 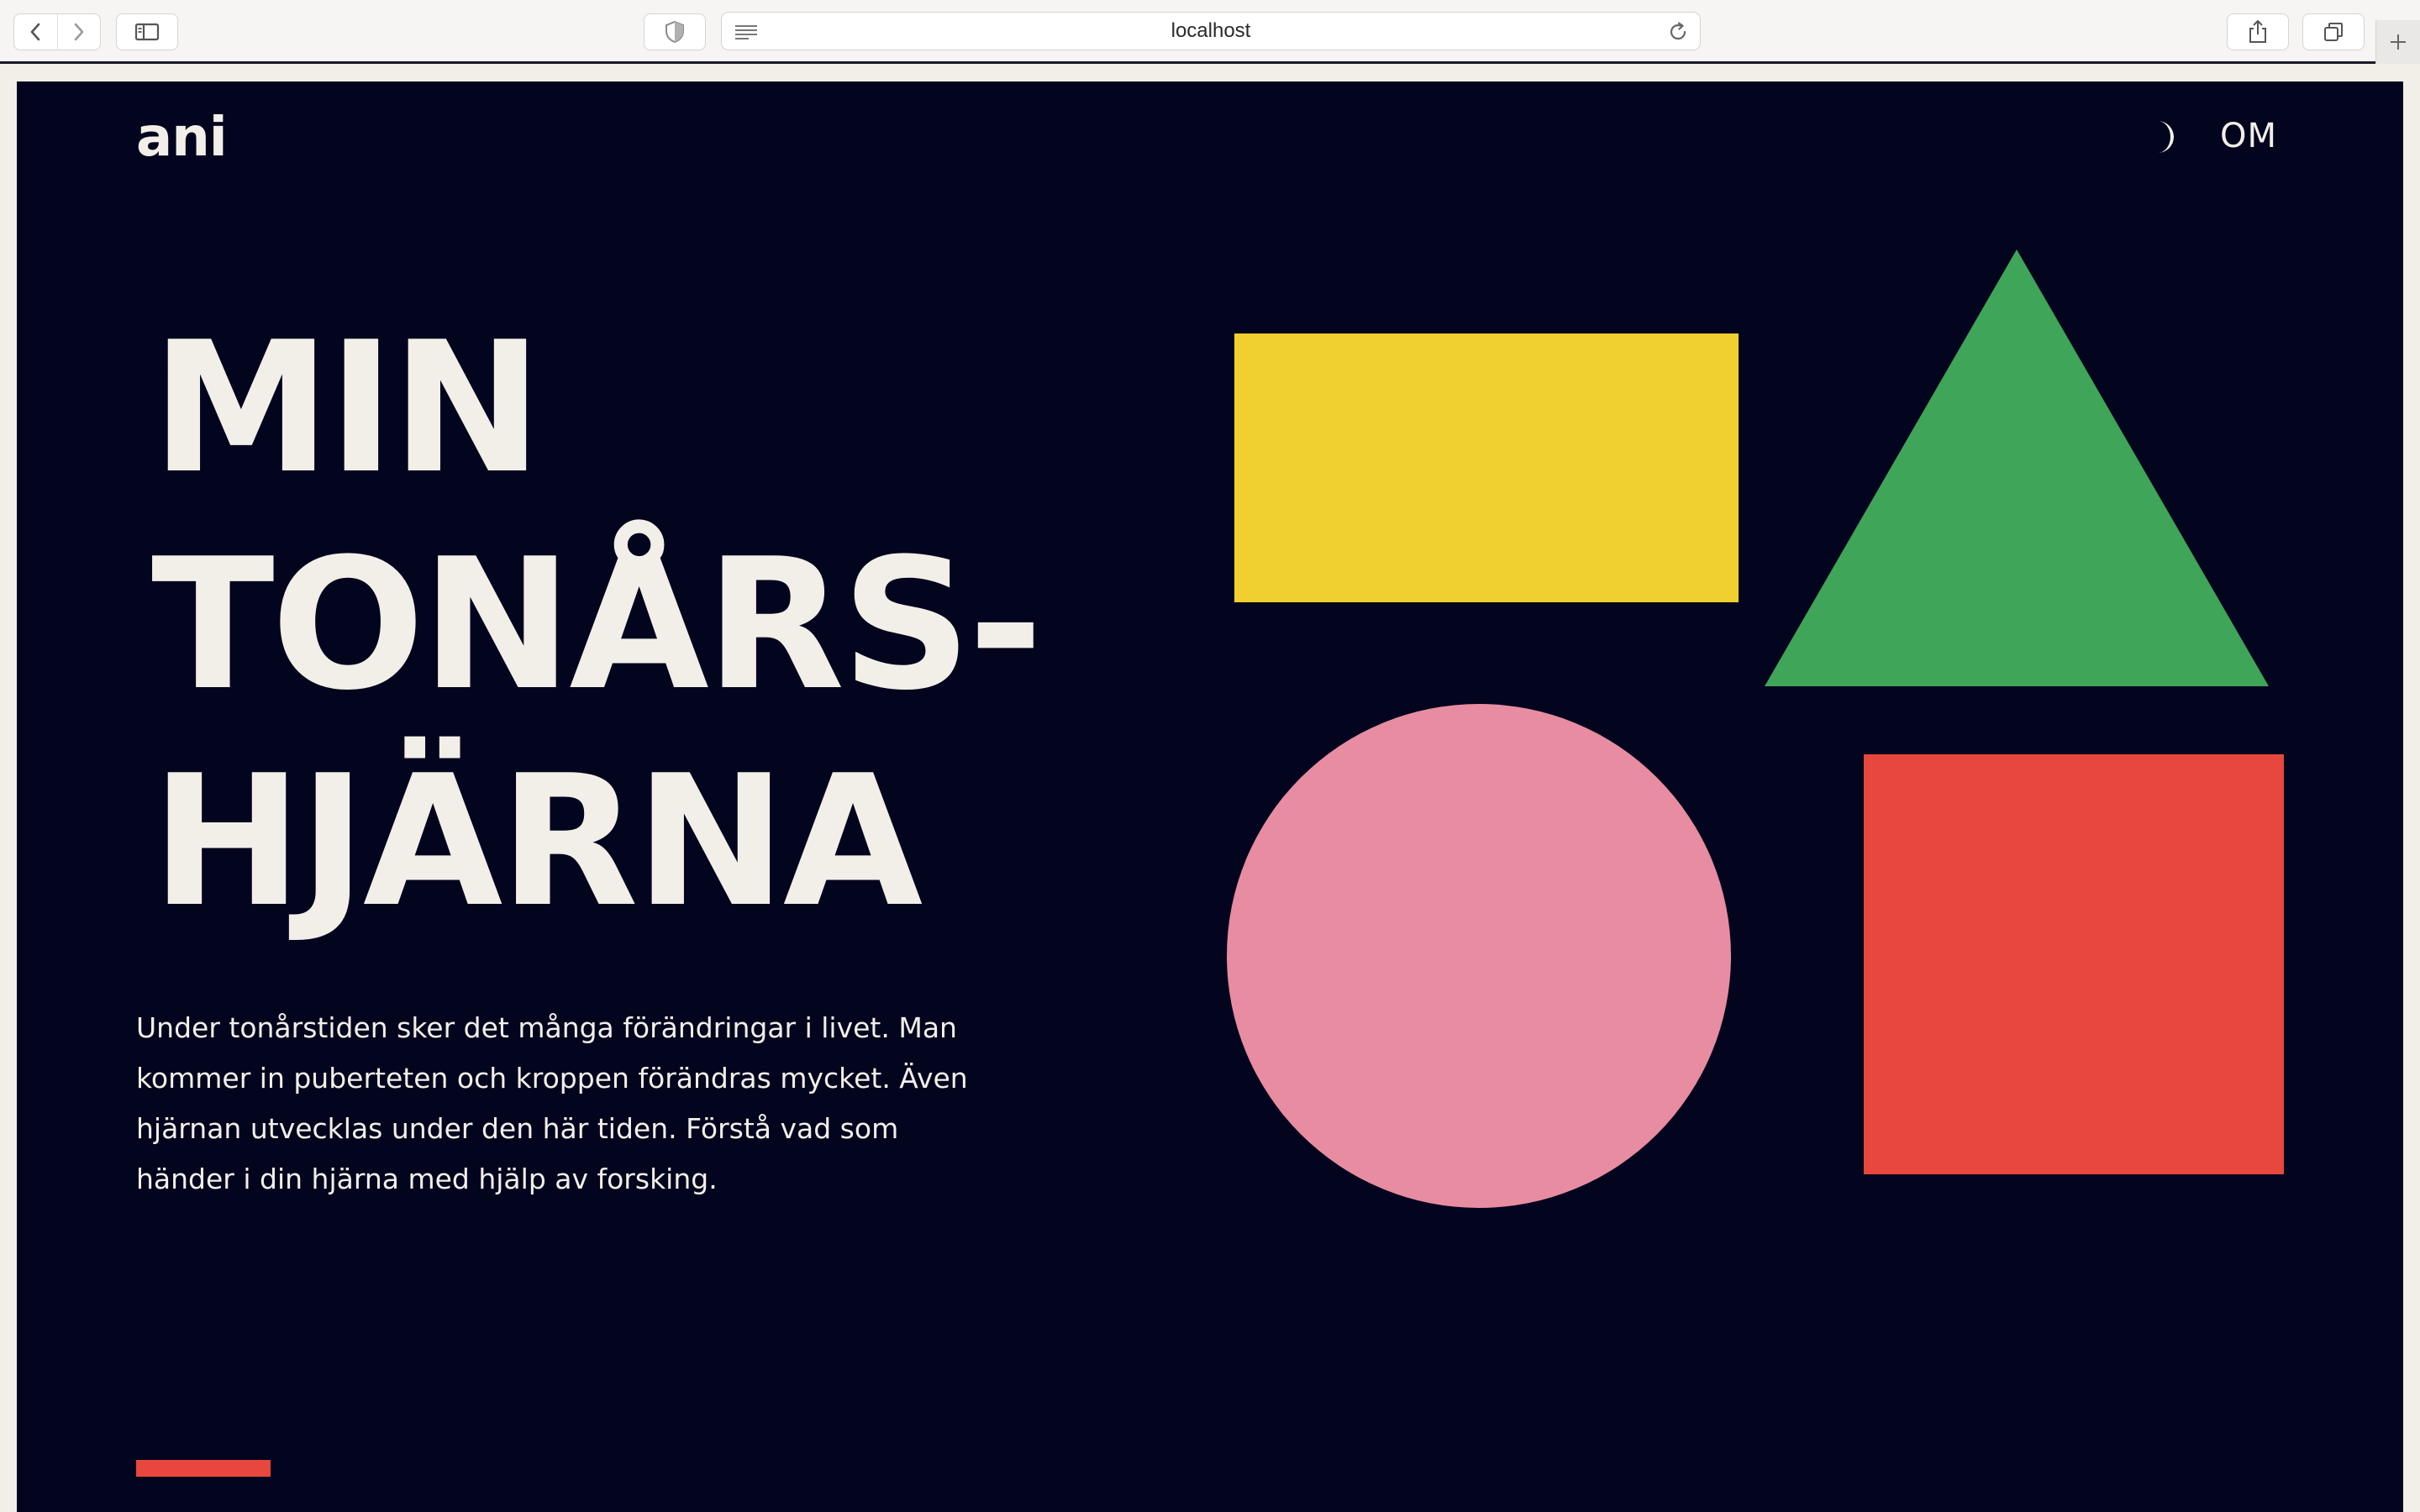 I want to click on green-triangle-shape, so click(x=2017, y=467).